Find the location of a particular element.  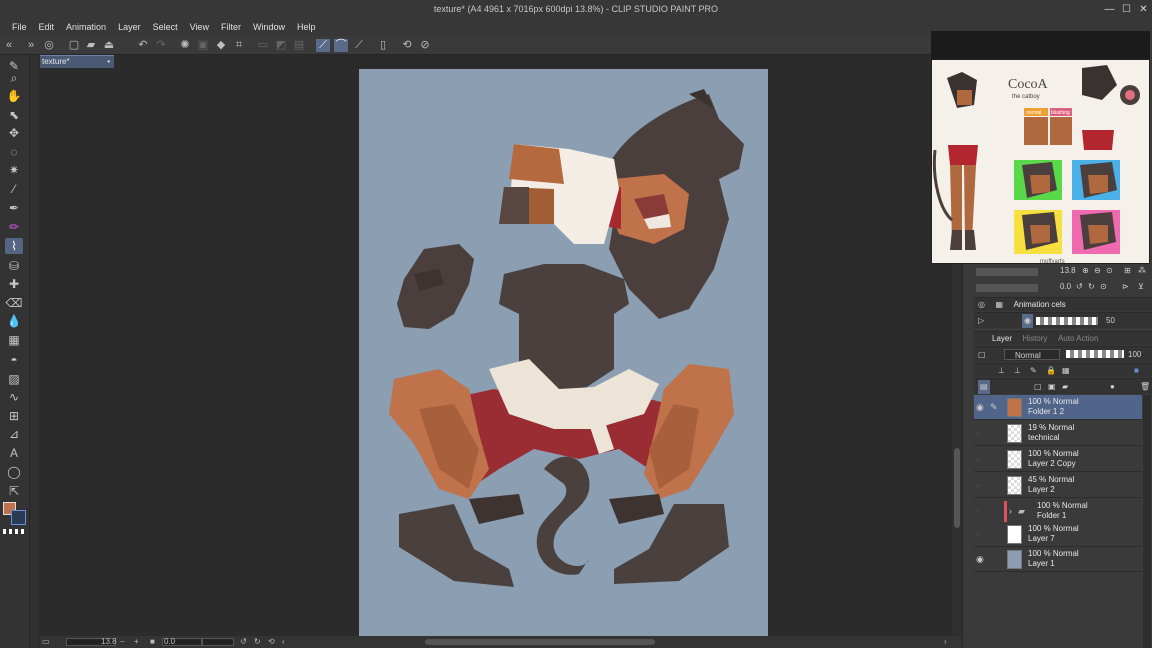

navigator-zoom-in: ⊕ is located at coordinates (1085, 271).